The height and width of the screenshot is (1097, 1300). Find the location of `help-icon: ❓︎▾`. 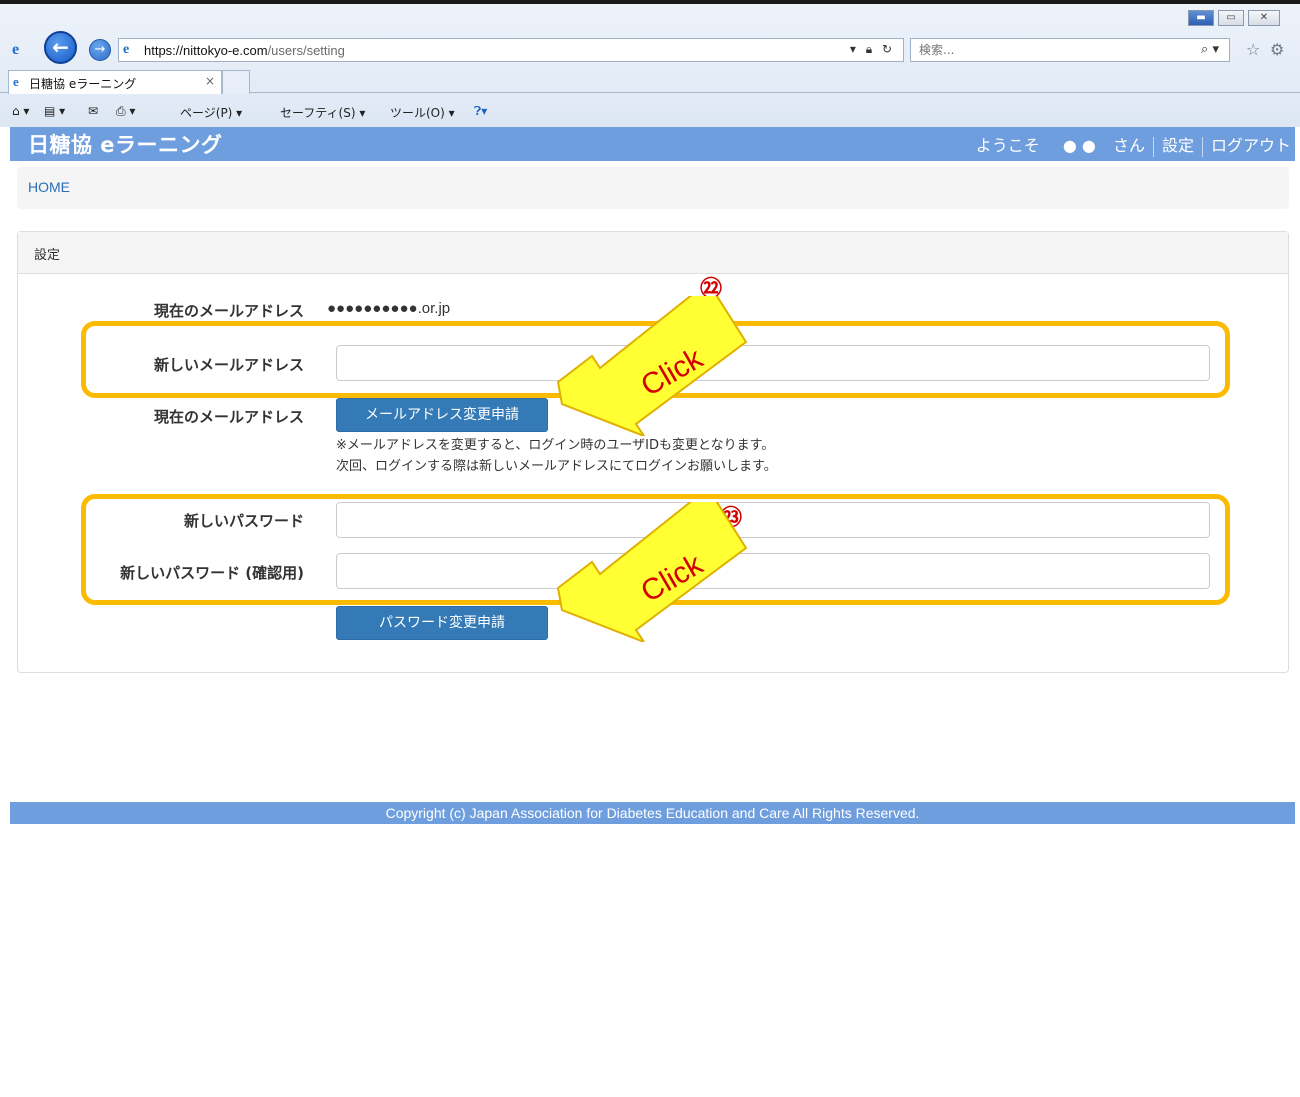

help-icon: ❓︎▾ is located at coordinates (480, 111).